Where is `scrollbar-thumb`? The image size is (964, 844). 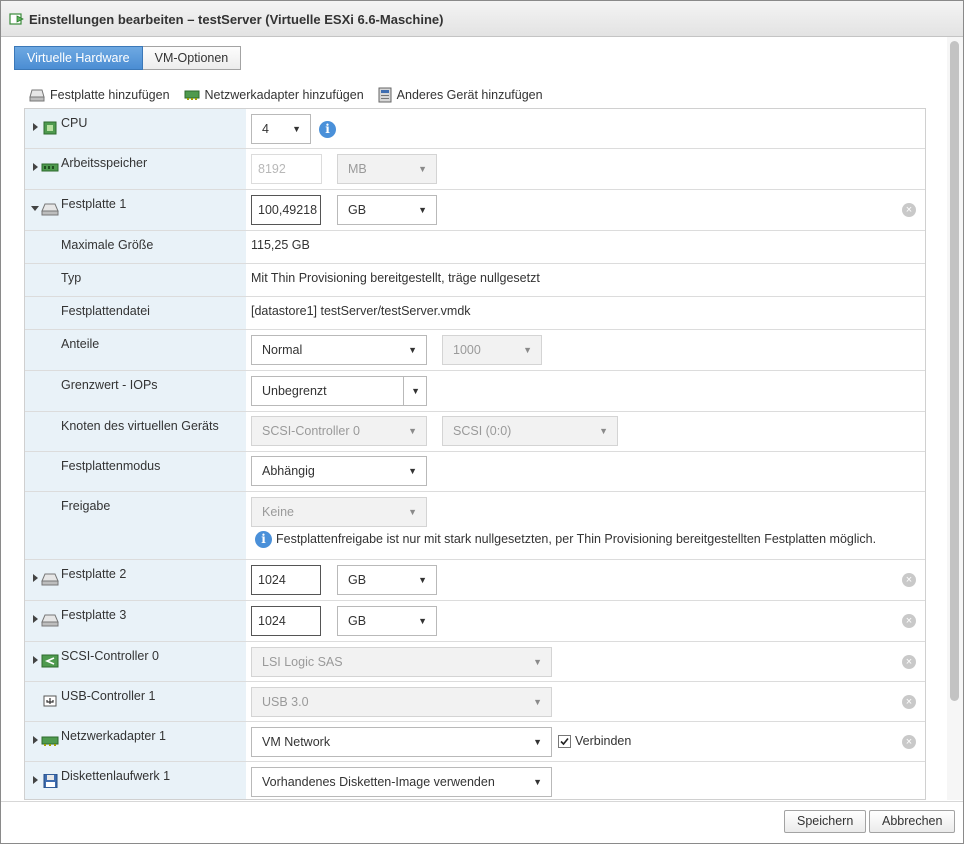
scrollbar-thumb is located at coordinates (954, 371).